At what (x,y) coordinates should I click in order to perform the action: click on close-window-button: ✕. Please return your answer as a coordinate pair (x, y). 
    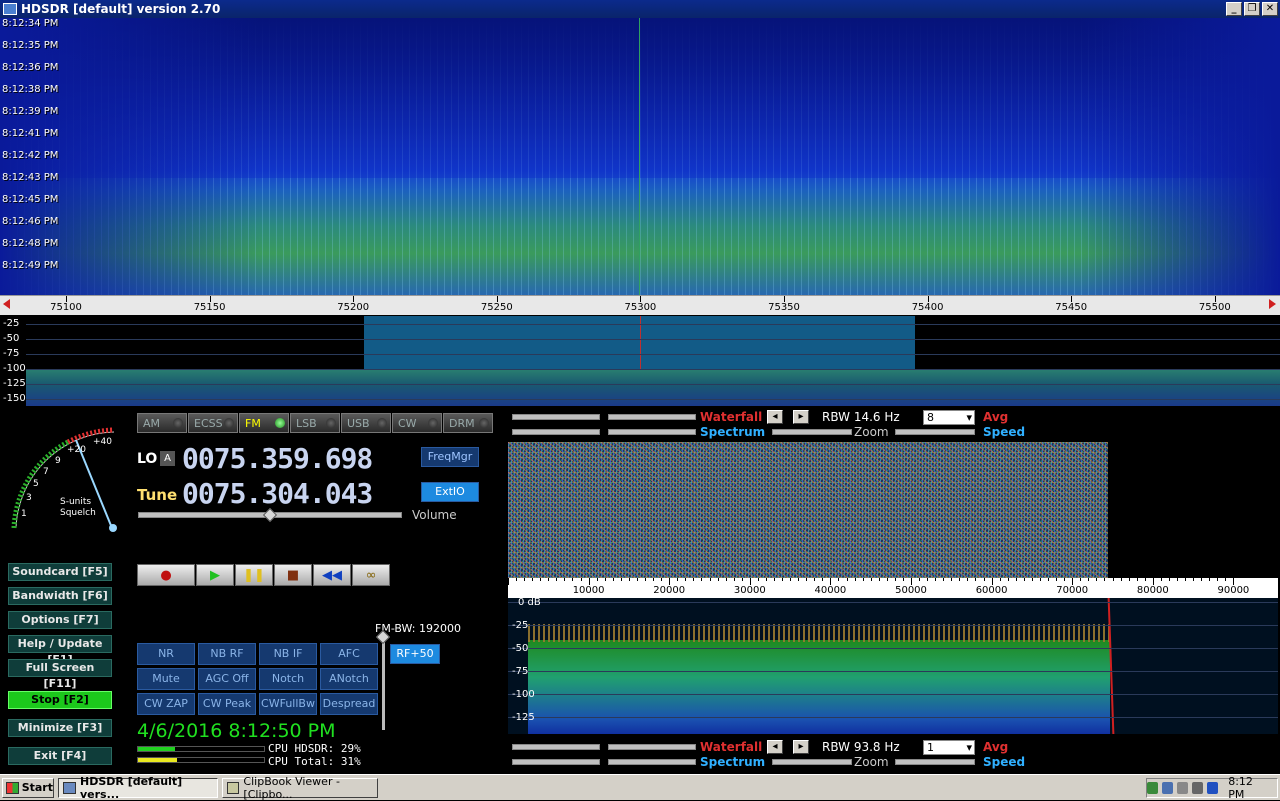
    Looking at the image, I should click on (1270, 9).